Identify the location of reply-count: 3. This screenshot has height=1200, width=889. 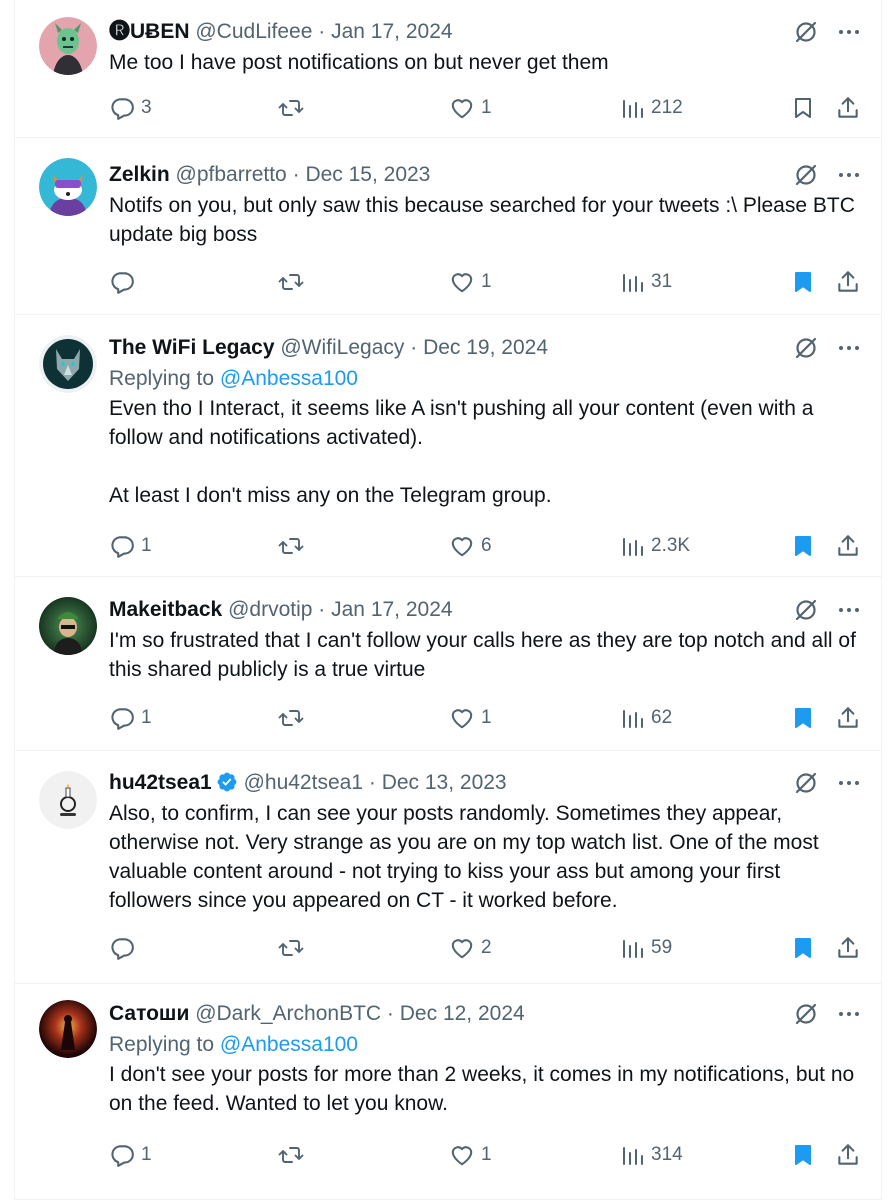
(146, 107).